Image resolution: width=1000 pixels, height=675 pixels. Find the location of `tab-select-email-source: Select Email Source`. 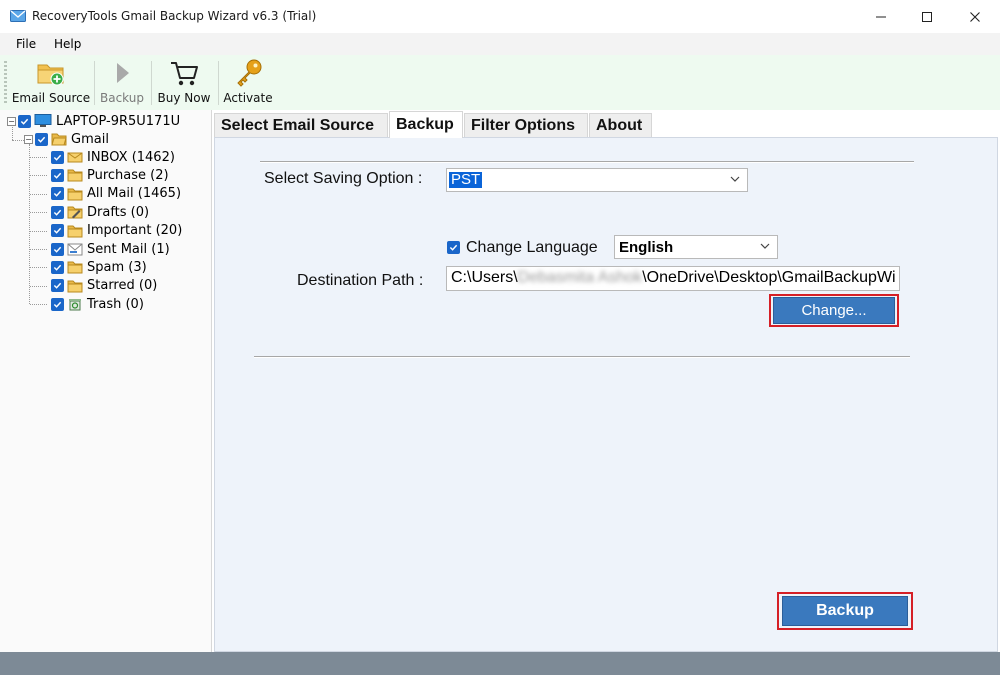

tab-select-email-source: Select Email Source is located at coordinates (301, 125).